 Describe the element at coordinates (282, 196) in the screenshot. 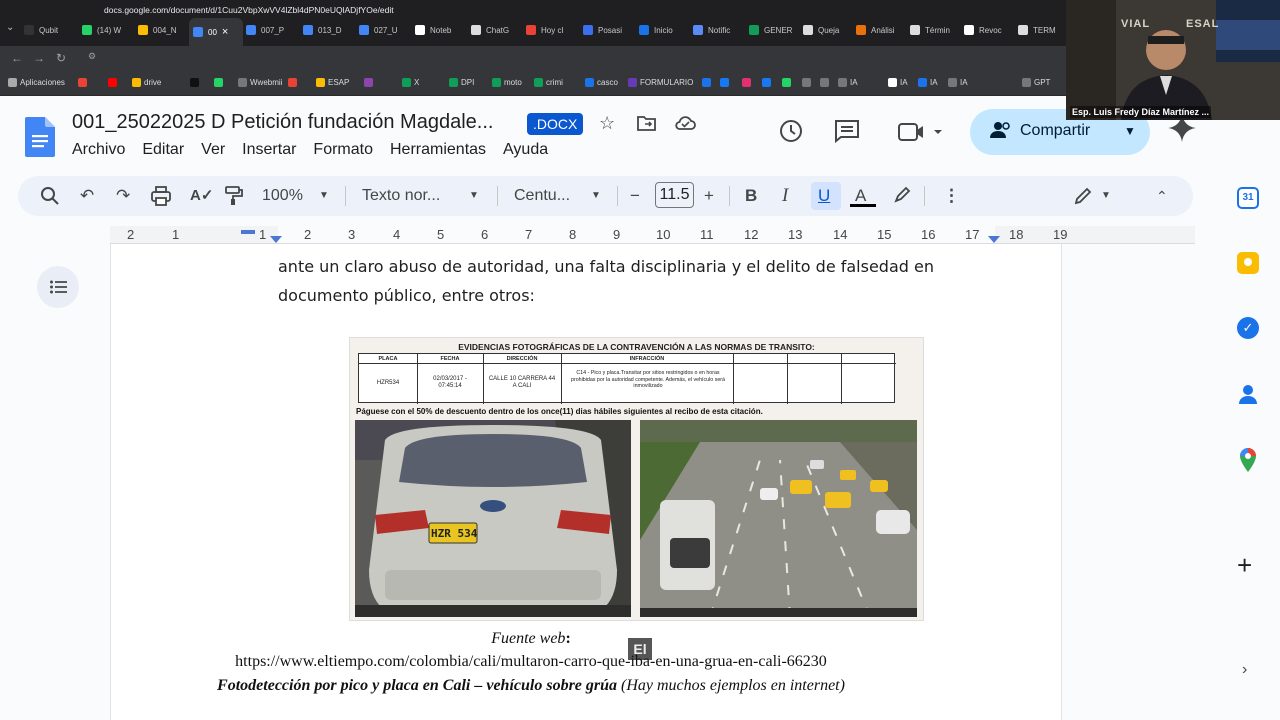

I see `zoom-select: 100%` at that location.